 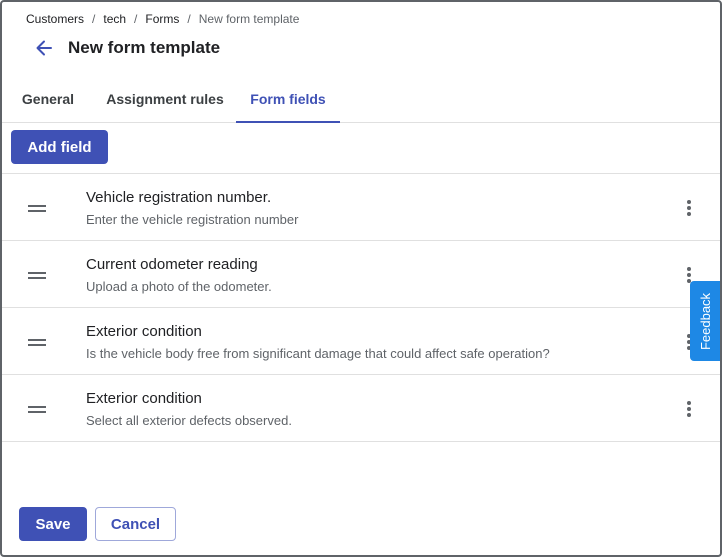 I want to click on arrow-left-icon, so click(x=44, y=48).